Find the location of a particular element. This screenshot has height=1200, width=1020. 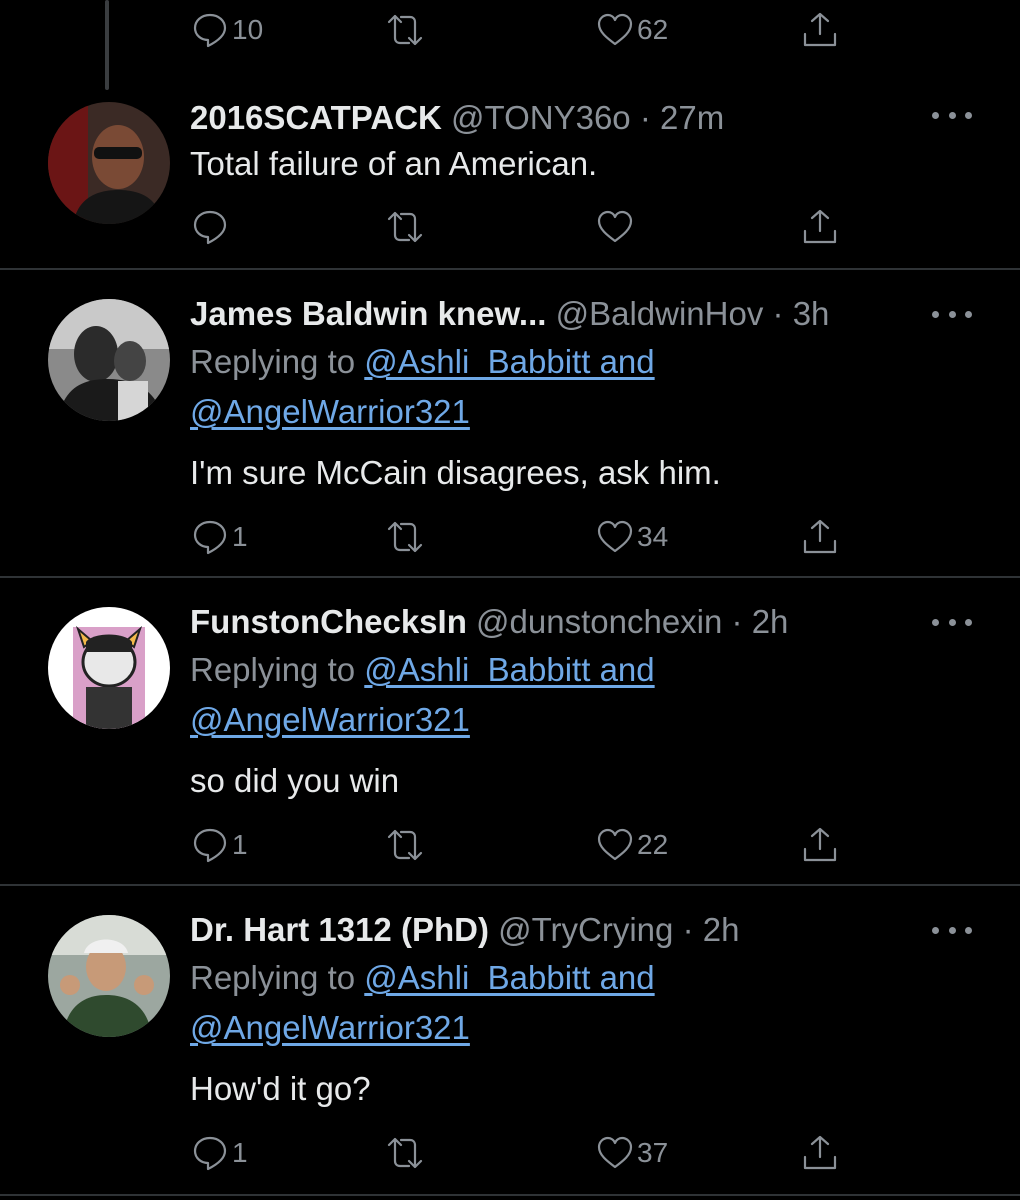

like-count: 37 is located at coordinates (653, 1152).